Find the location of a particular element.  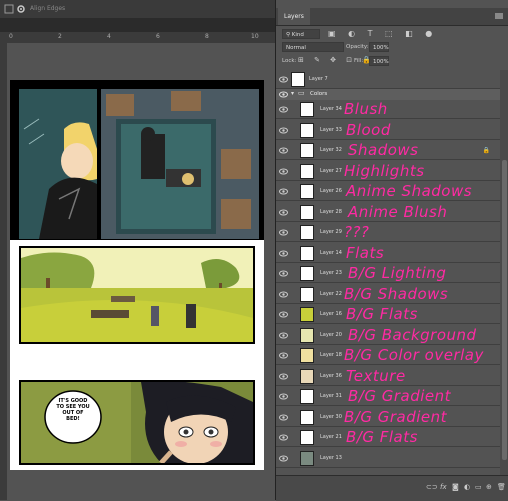

layer-name: Layer 33 is located at coordinates (331, 130).